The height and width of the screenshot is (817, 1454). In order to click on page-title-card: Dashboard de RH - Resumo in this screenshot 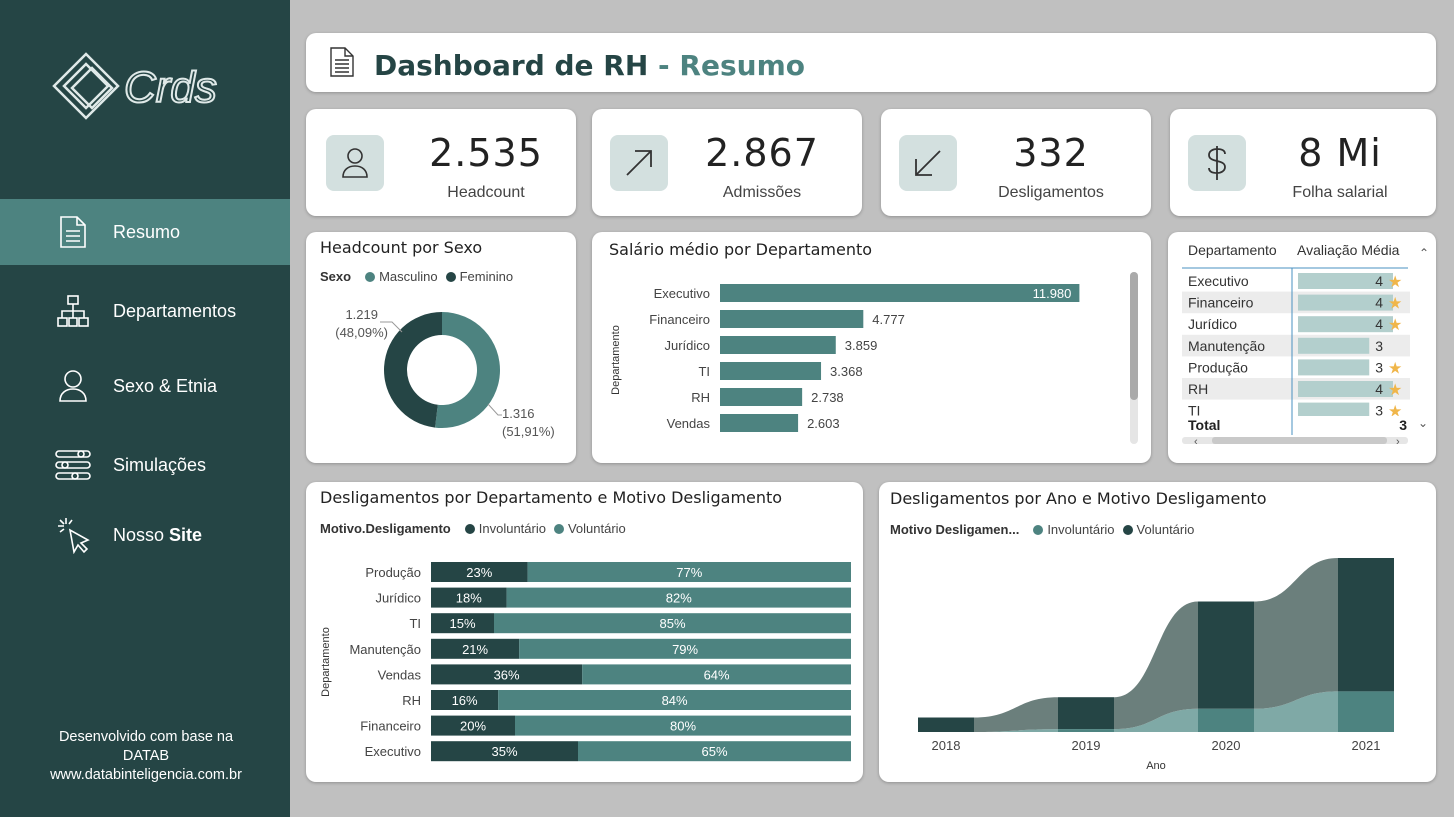, I will do `click(871, 62)`.